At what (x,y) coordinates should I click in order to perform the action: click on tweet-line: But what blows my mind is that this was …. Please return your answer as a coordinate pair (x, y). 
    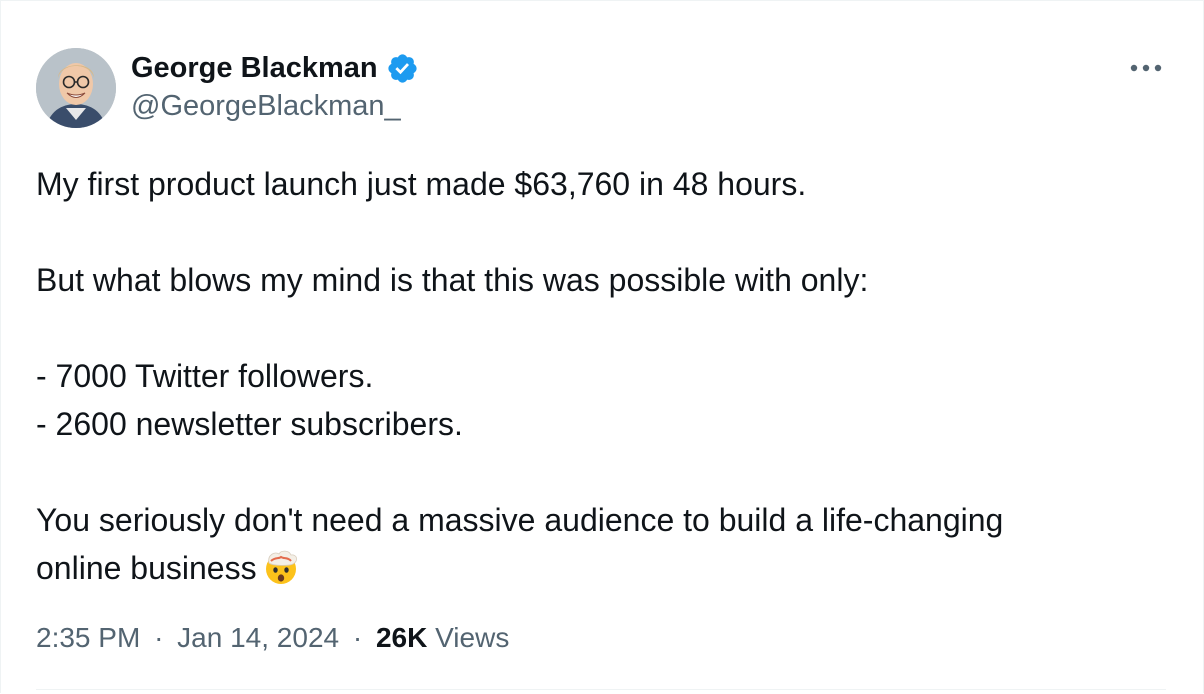
    Looking at the image, I should click on (452, 280).